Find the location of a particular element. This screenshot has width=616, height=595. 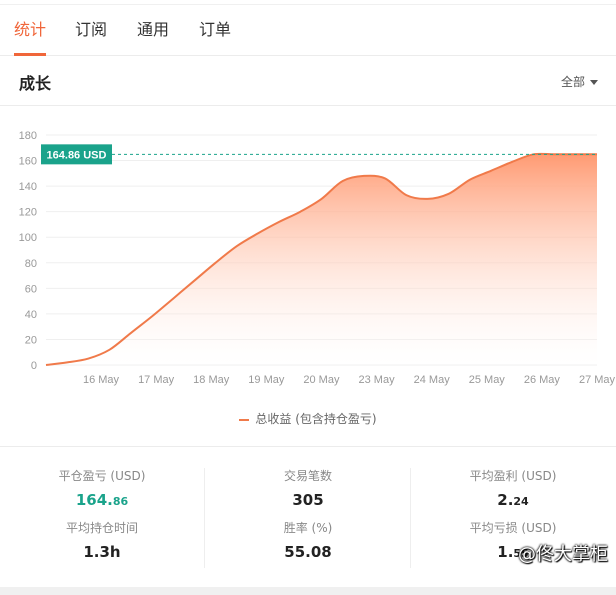

y-tick-label: 120 is located at coordinates (28, 213).